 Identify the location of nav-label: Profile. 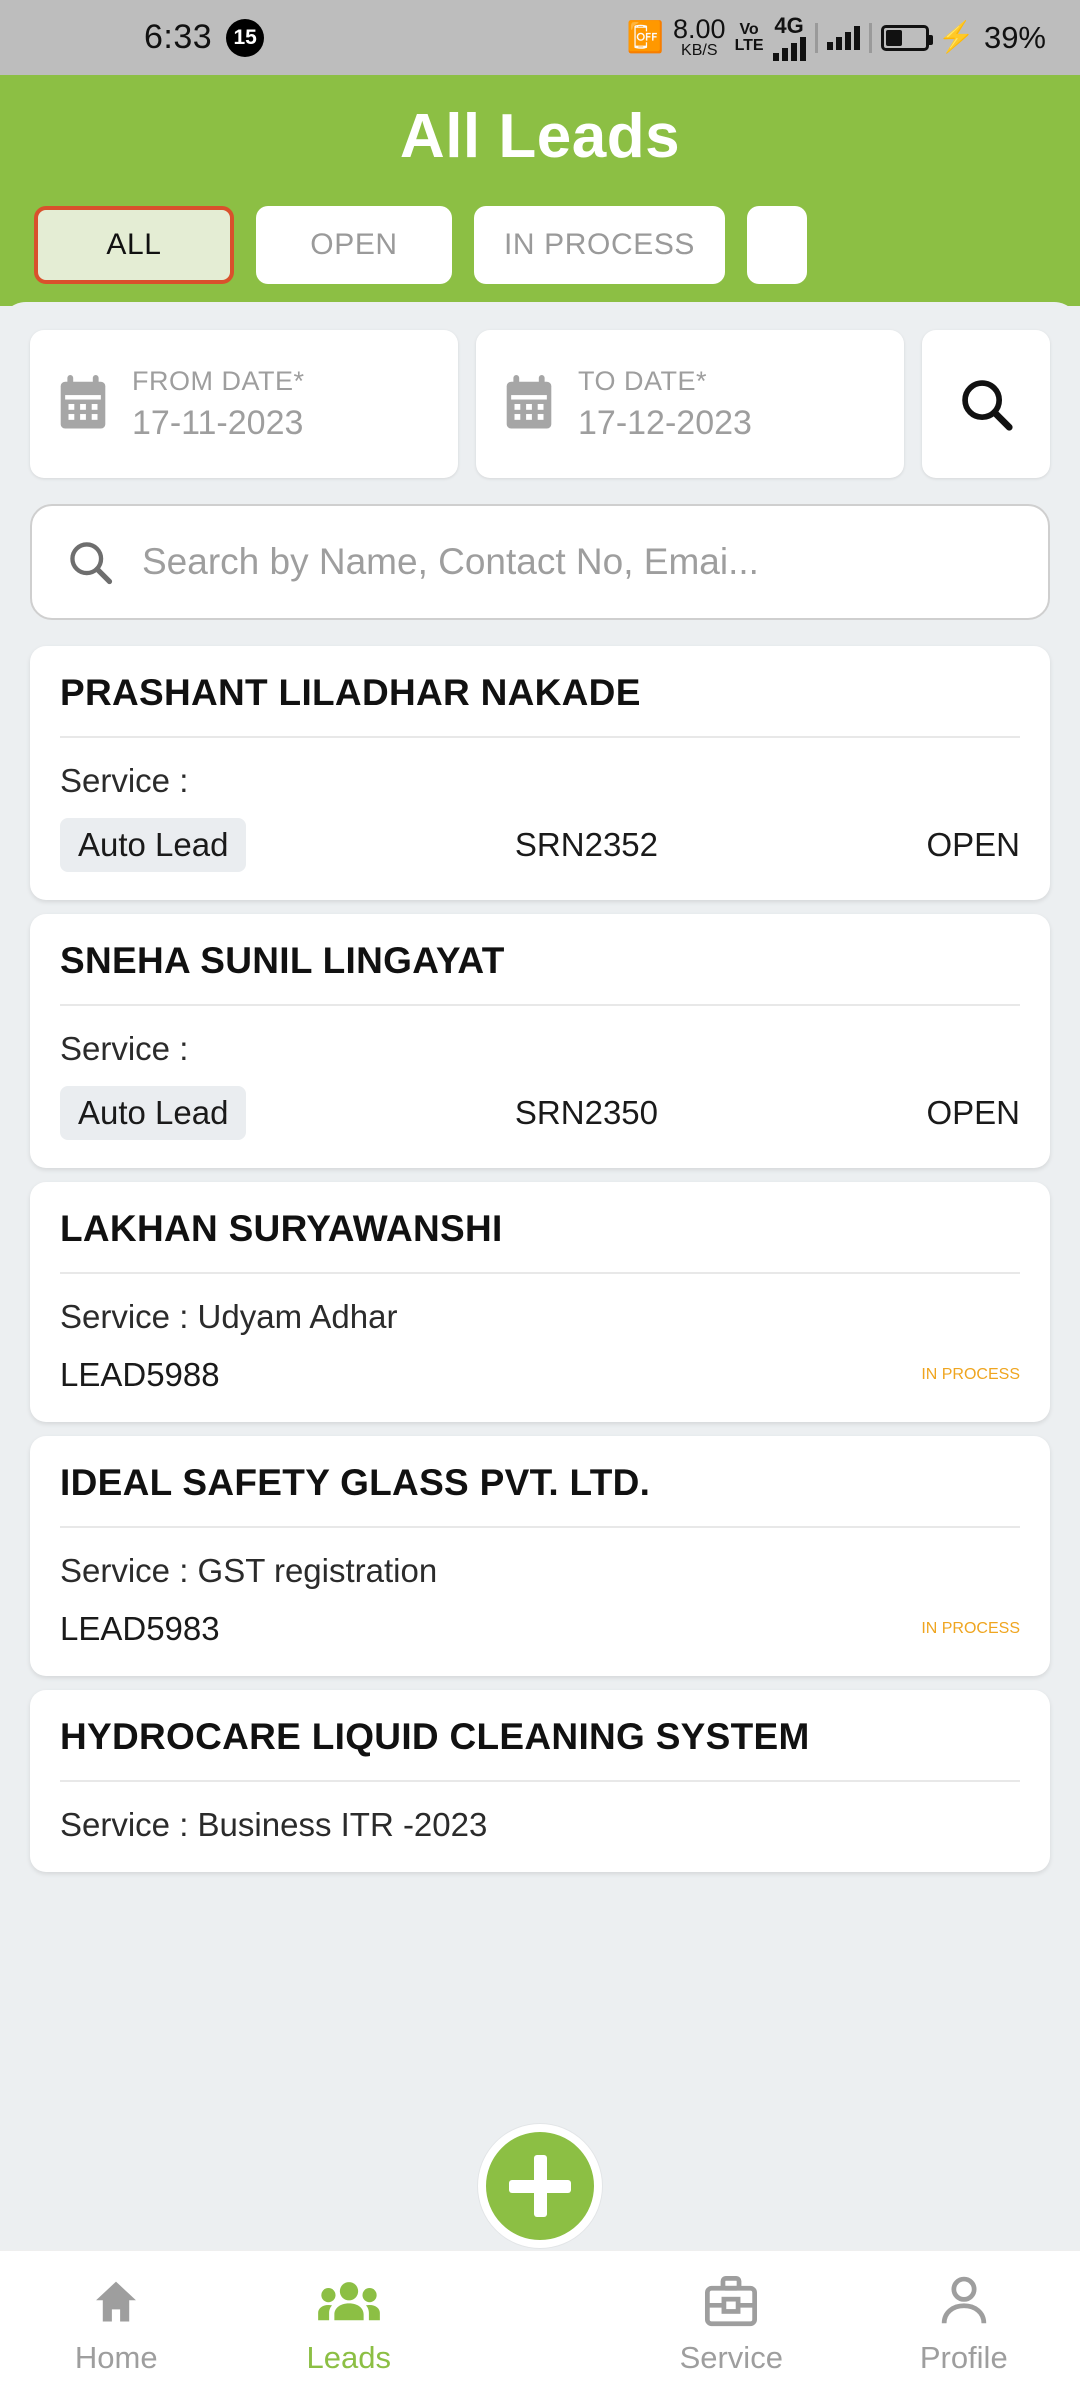
(963, 2357).